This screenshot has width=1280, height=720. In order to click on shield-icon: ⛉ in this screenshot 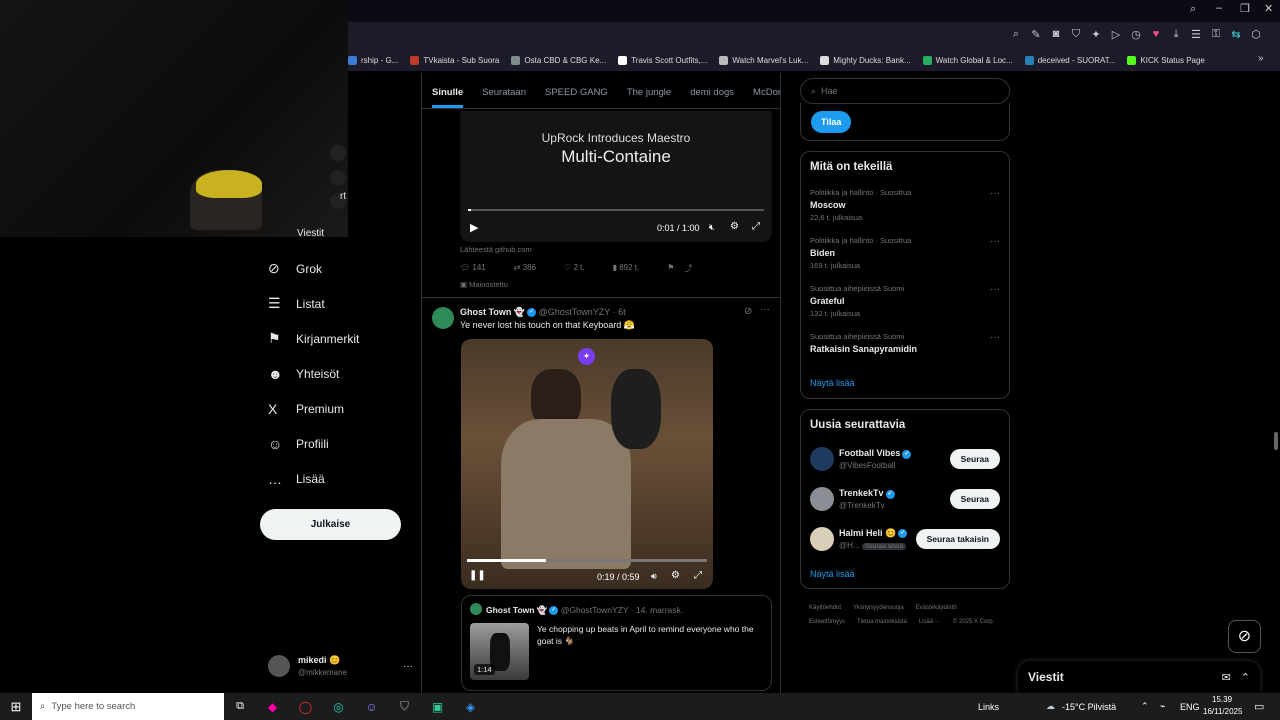, I will do `click(1076, 34)`.